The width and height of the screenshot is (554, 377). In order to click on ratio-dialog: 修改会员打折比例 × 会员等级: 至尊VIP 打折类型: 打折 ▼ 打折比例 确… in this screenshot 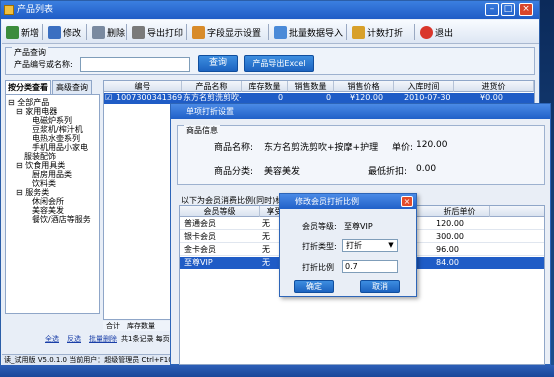, I will do `click(348, 245)`.